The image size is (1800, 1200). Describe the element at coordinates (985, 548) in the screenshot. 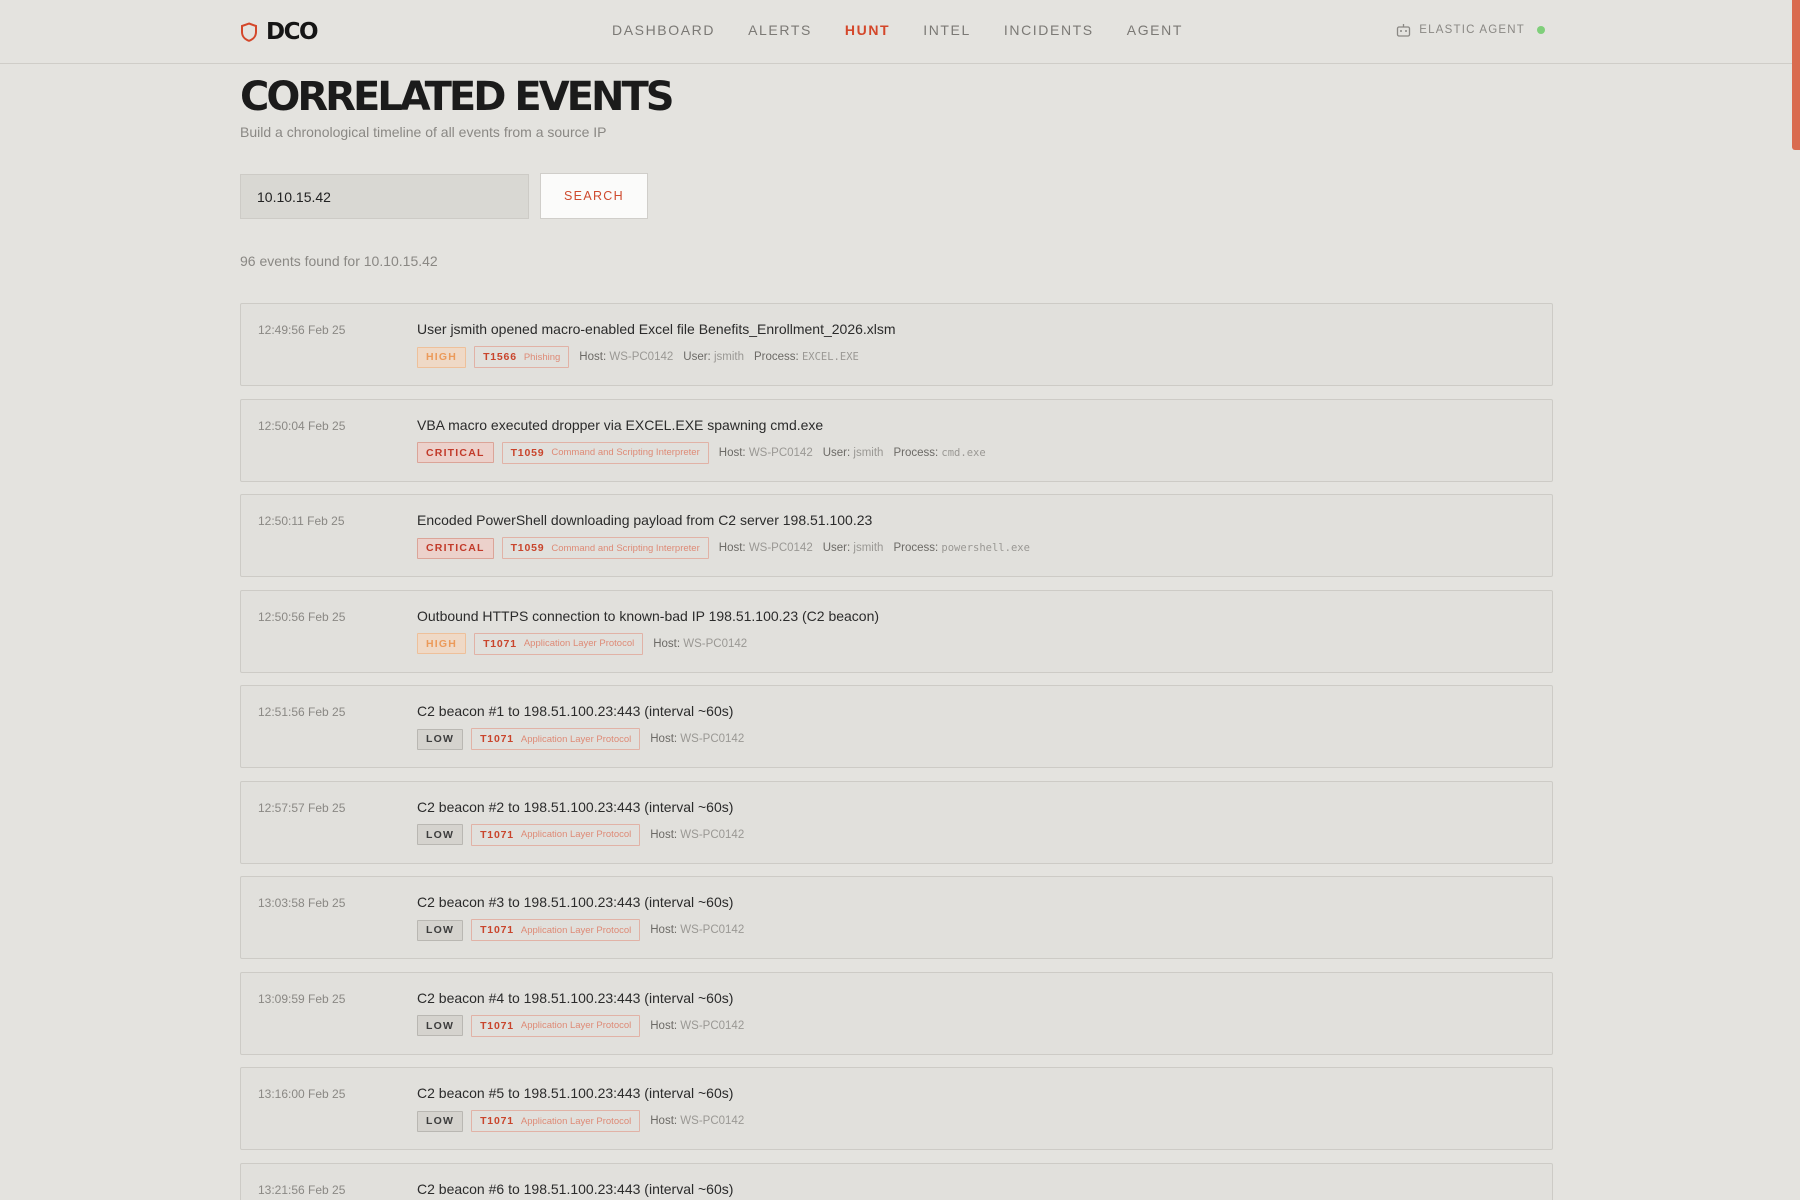

I see `process-value: powershell.exe` at that location.